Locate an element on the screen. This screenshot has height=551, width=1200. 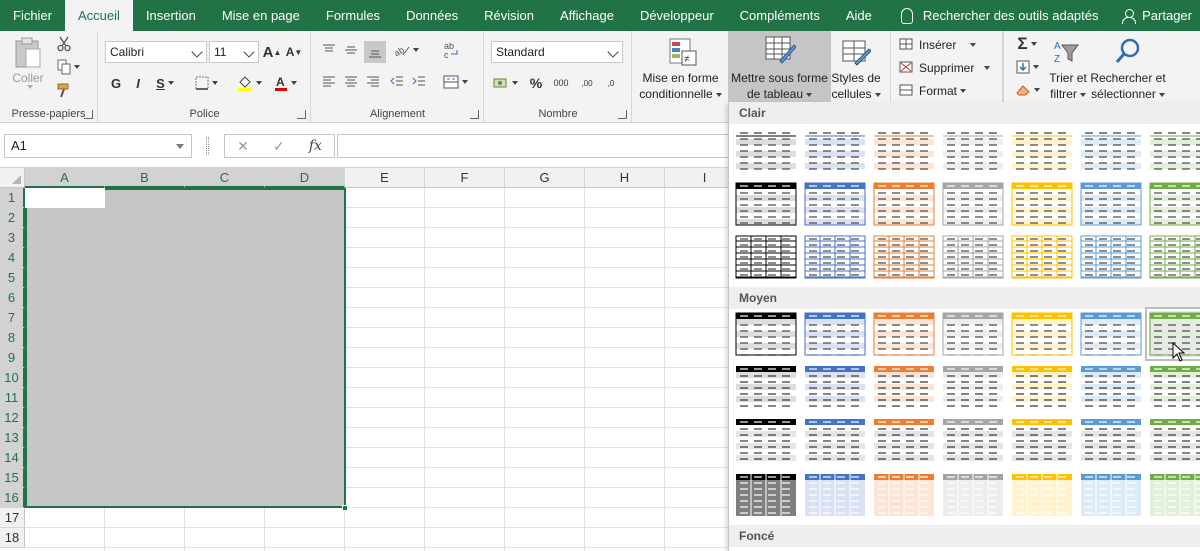
row-header-2: 2 is located at coordinates (12, 218).